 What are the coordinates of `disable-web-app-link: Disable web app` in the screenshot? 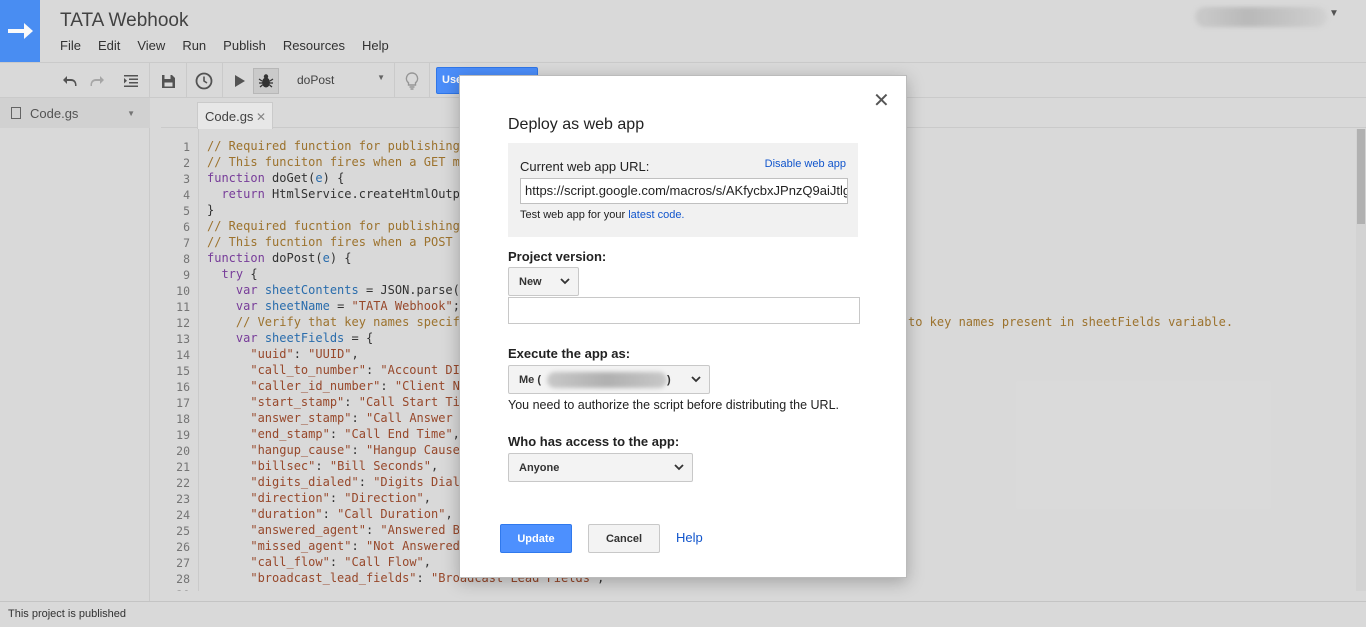 It's located at (805, 164).